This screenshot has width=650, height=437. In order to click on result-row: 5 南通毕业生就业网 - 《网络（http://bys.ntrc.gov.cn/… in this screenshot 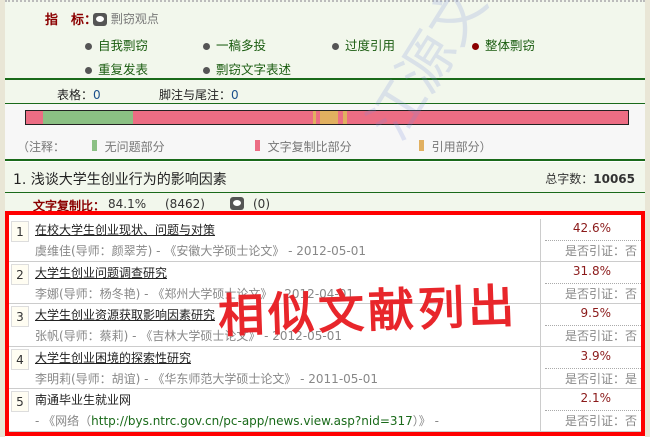, I will do `click(325, 410)`.